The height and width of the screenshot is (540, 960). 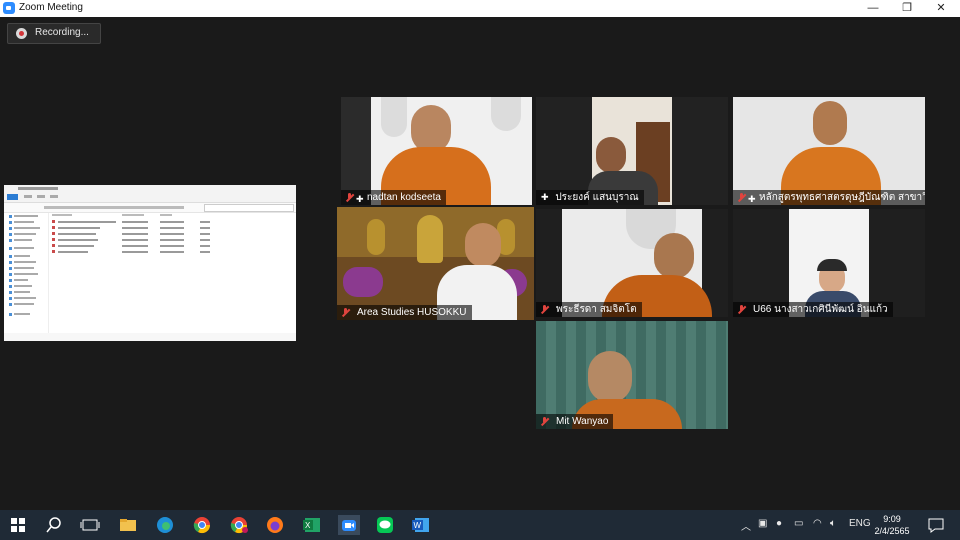 I want to click on title-bar: Zoom Meeting — ❐ ✕, so click(x=480, y=8).